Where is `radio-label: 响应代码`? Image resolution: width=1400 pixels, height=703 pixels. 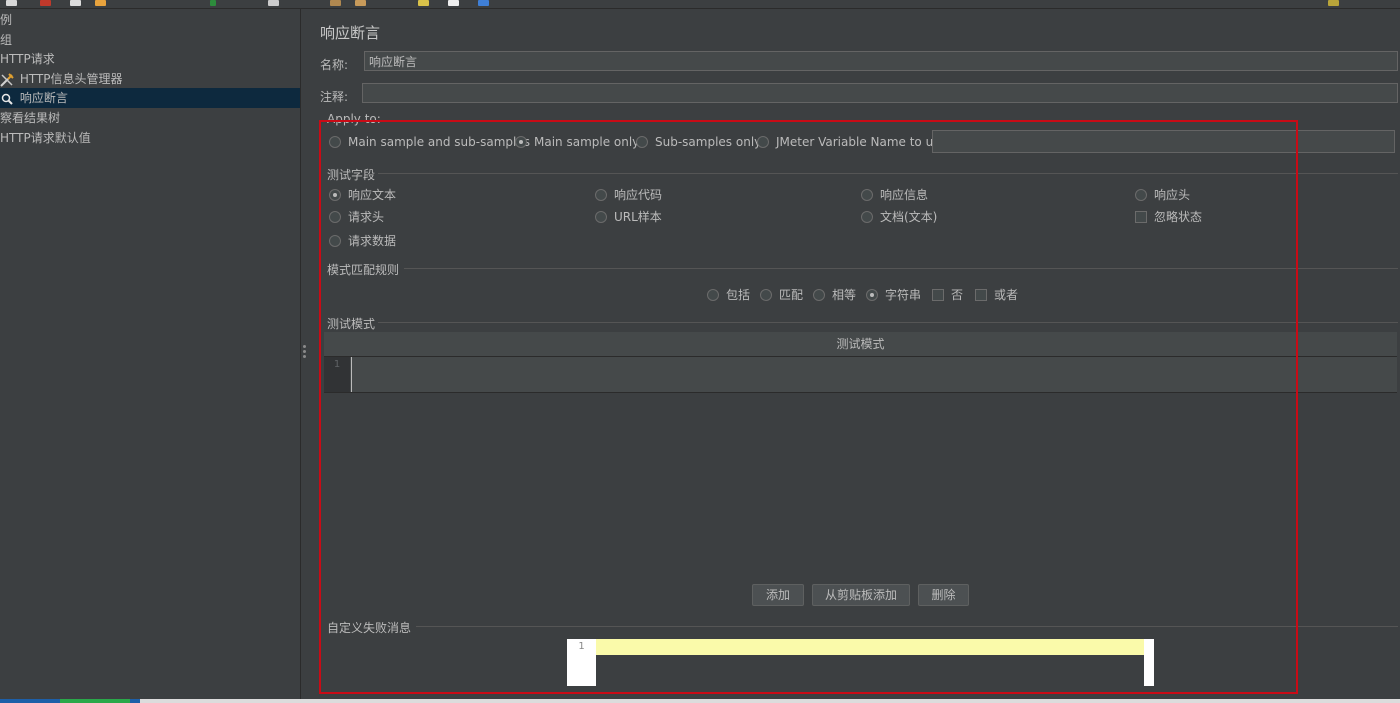 radio-label: 响应代码 is located at coordinates (638, 195).